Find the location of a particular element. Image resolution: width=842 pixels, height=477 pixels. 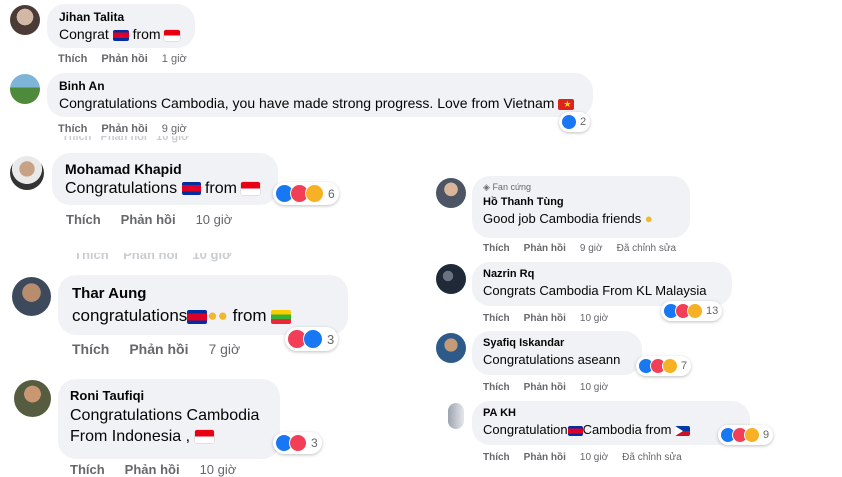

comment-actions: Thích Phản hồi 1 giờ is located at coordinates (129, 59).